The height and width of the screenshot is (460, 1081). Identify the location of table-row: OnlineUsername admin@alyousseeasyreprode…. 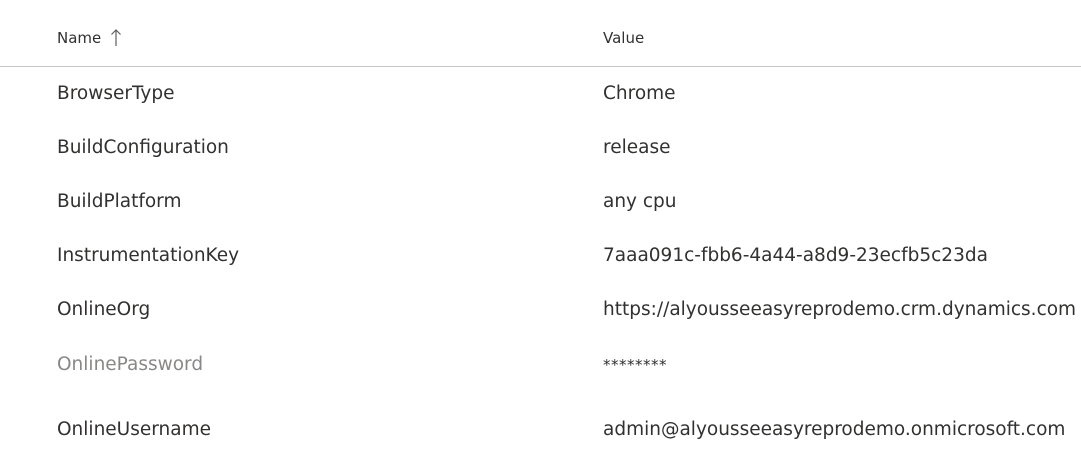
(540, 430).